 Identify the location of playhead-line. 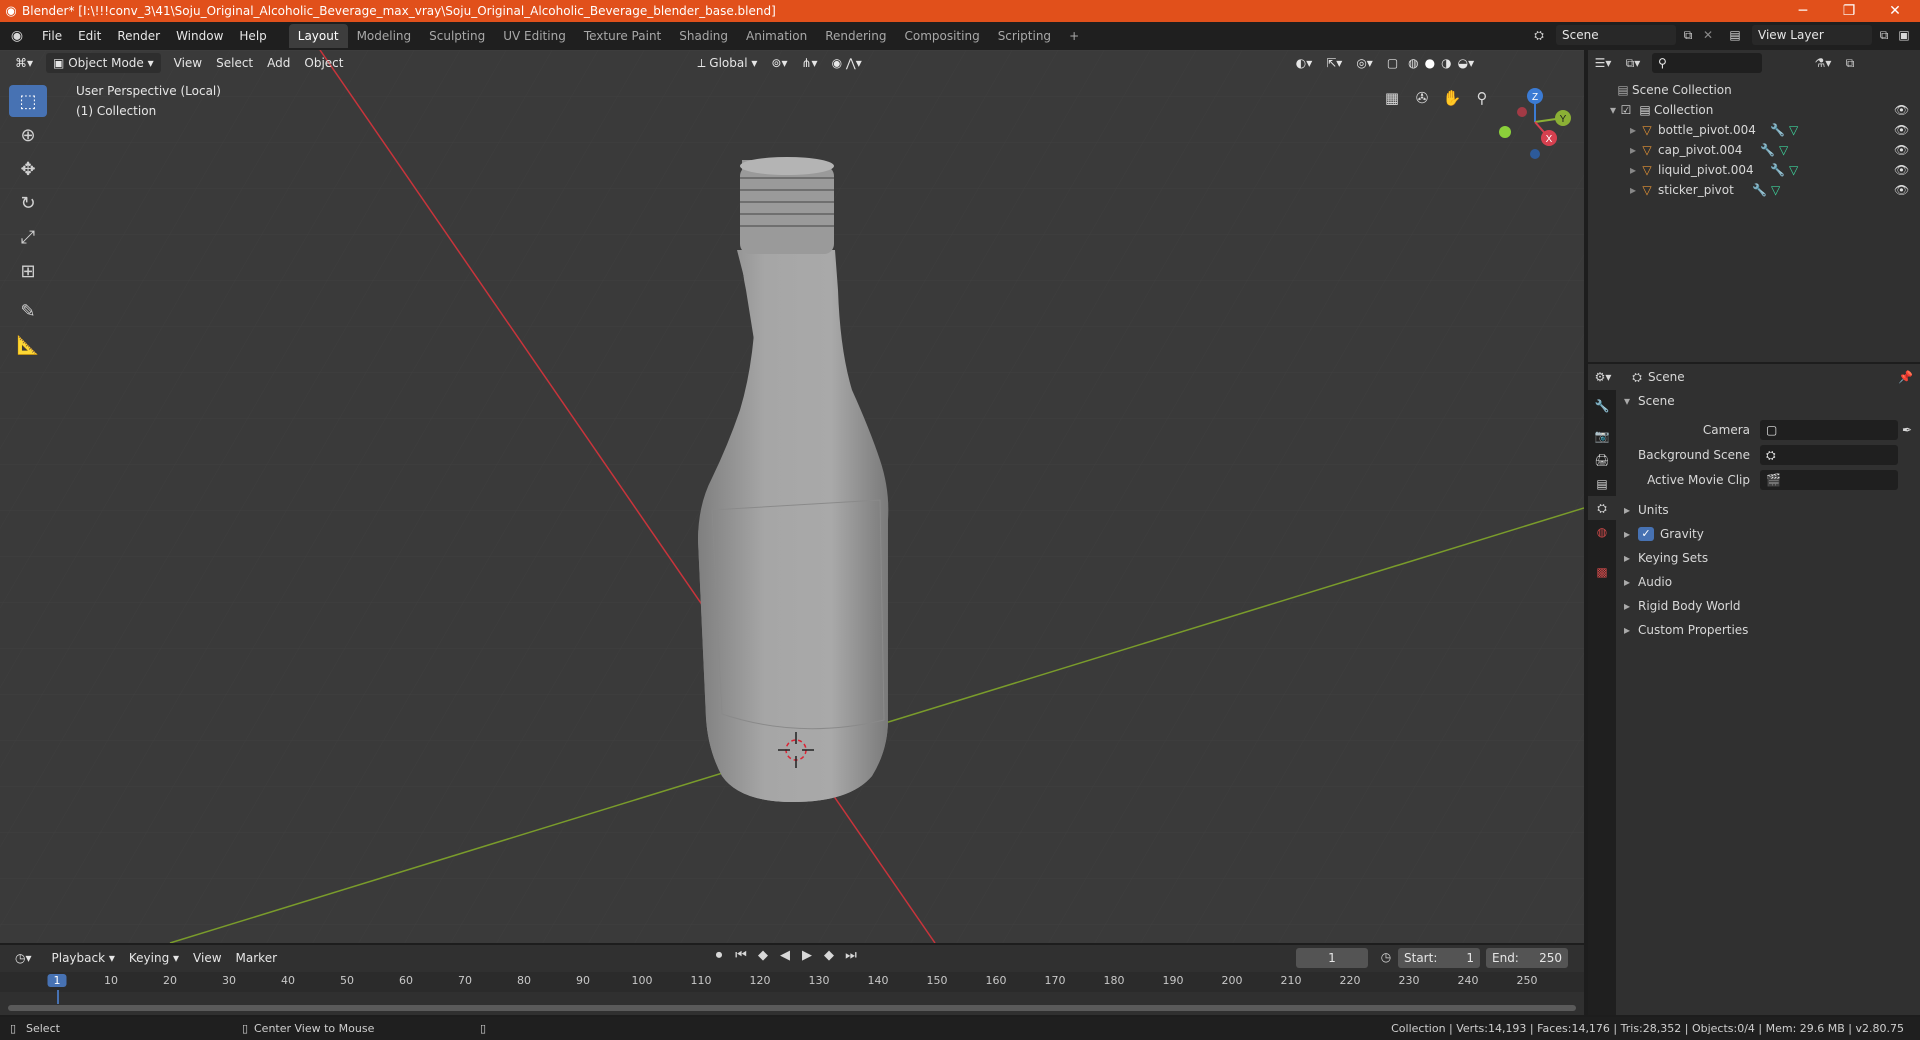
(58, 997).